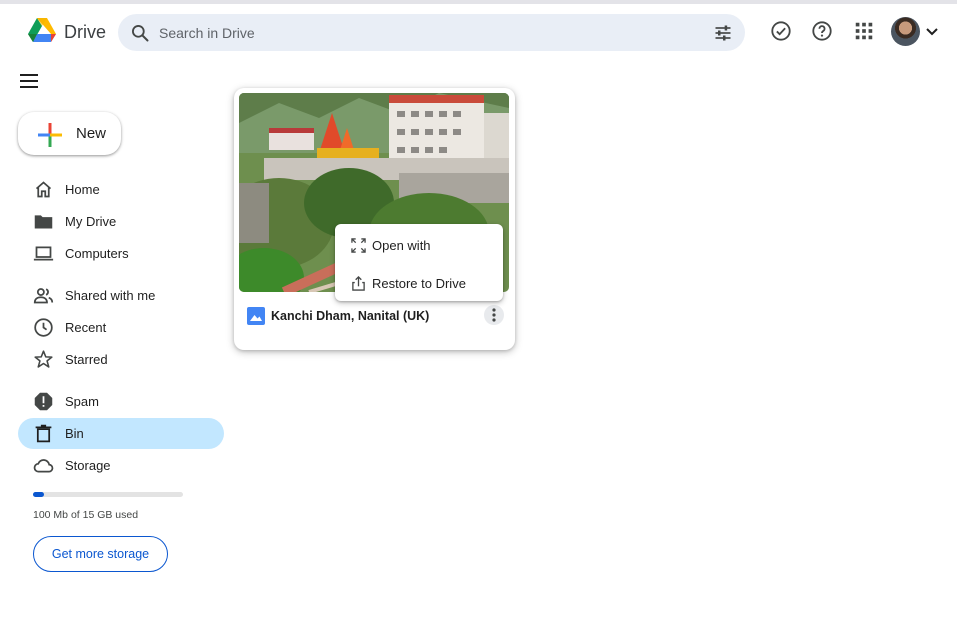 The height and width of the screenshot is (622, 957). What do you see at coordinates (38, 494) in the screenshot?
I see `storage-progress-fill` at bounding box center [38, 494].